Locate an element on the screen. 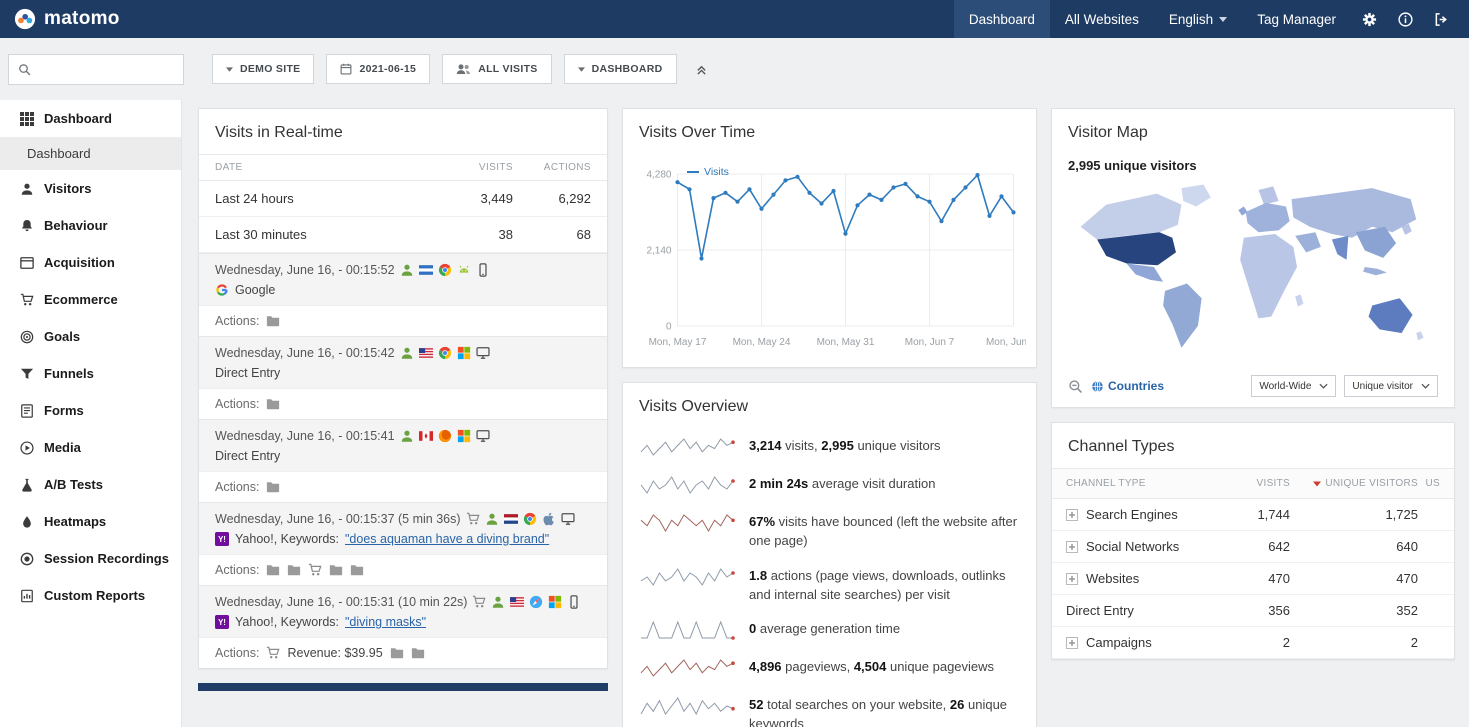 This screenshot has width=1469, height=727. col-channel-visits: VISITS is located at coordinates (1247, 483).